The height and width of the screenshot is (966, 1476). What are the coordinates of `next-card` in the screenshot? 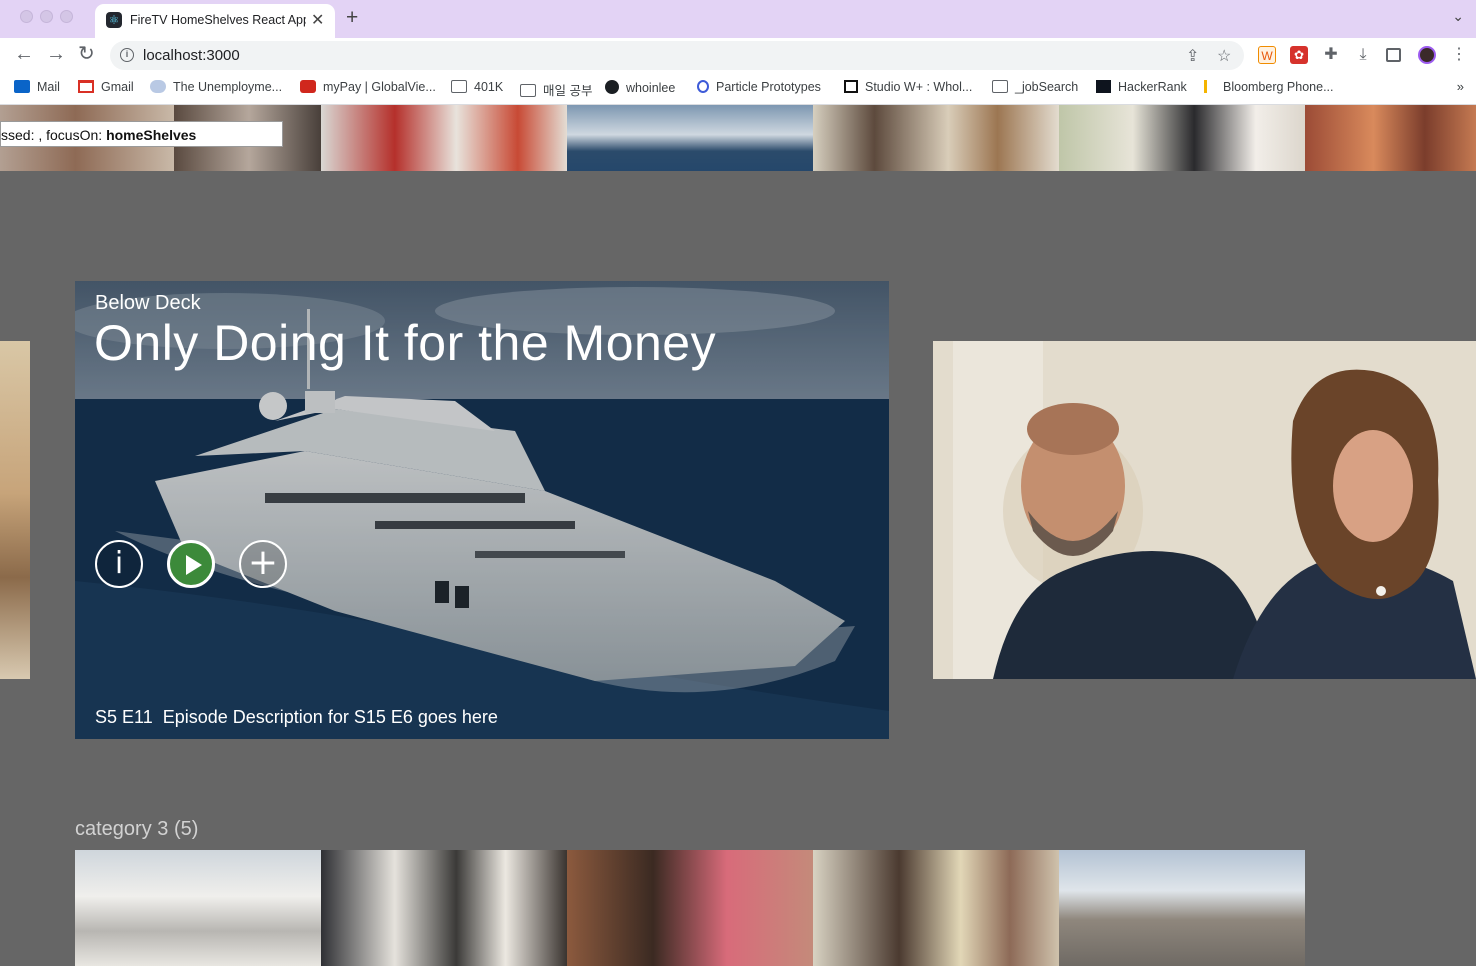 It's located at (1204, 510).